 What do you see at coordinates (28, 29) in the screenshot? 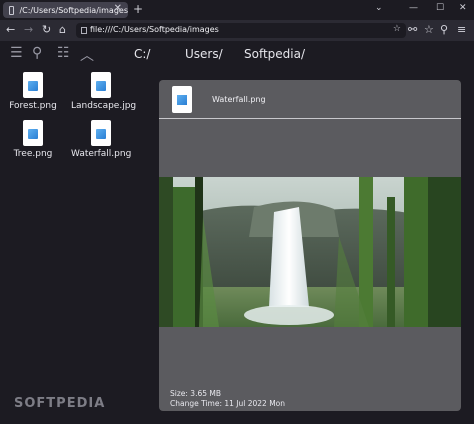
I see `forward-arrow-icon: →` at bounding box center [28, 29].